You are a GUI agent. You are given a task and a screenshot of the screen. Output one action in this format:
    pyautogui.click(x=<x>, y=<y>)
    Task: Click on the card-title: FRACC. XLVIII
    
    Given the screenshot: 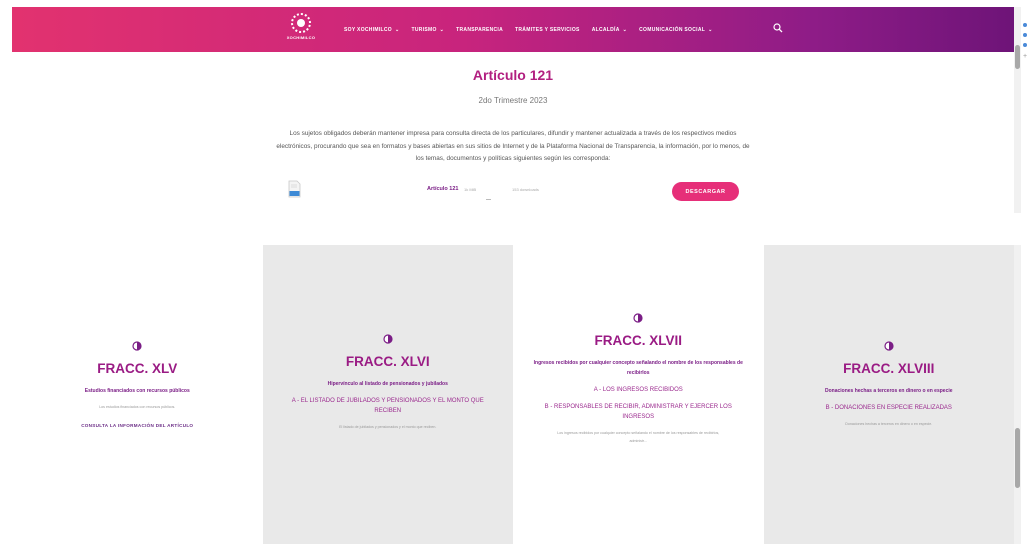 What is the action you would take?
    pyautogui.click(x=889, y=368)
    